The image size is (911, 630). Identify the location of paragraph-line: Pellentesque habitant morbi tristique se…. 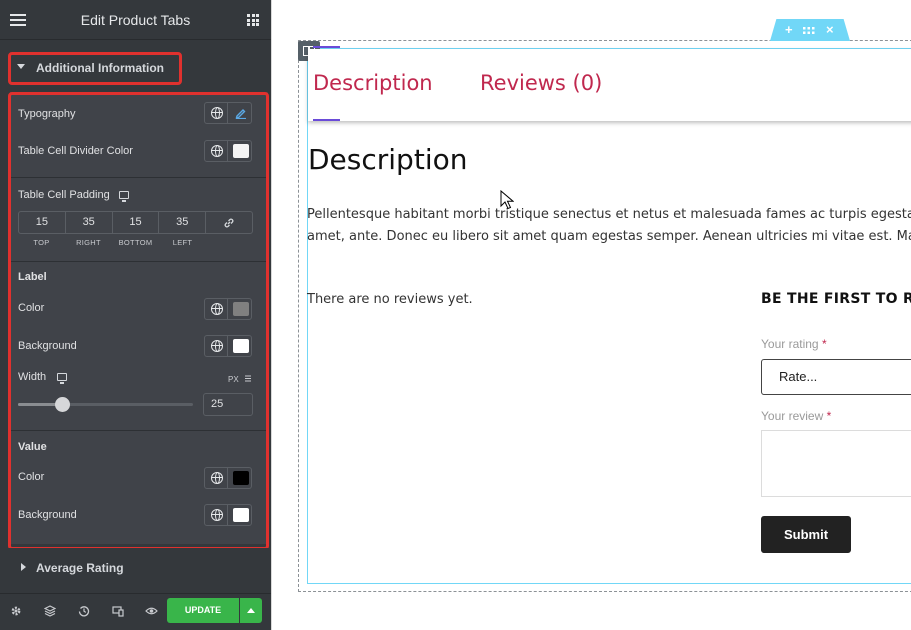
(609, 214).